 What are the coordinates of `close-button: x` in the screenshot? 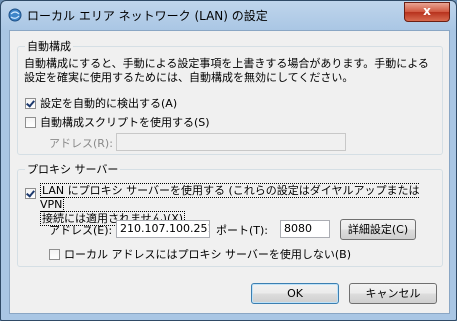 It's located at (427, 12).